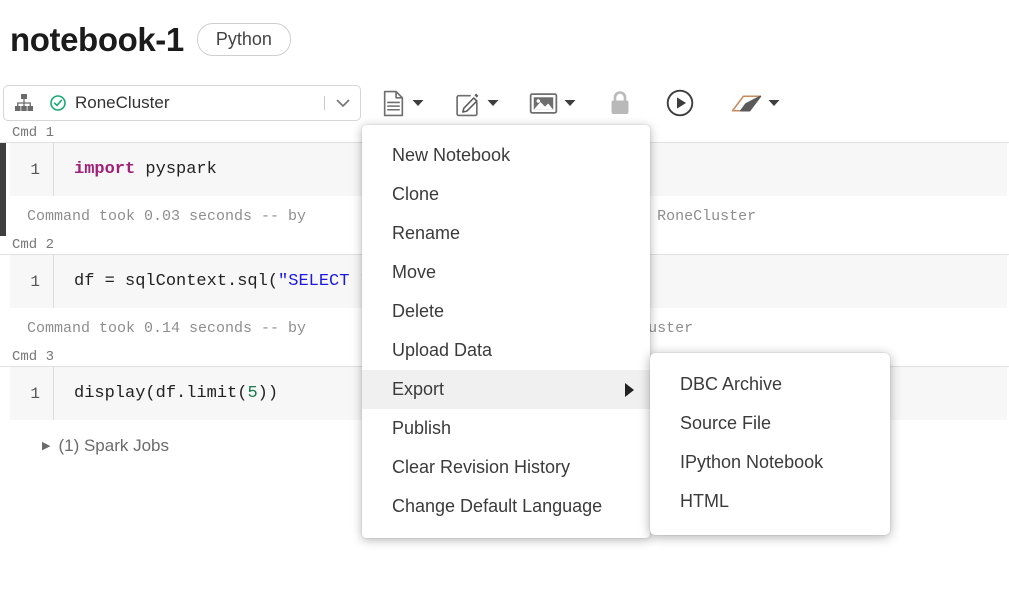  I want to click on menu-item-label: Upload Data, so click(442, 350).